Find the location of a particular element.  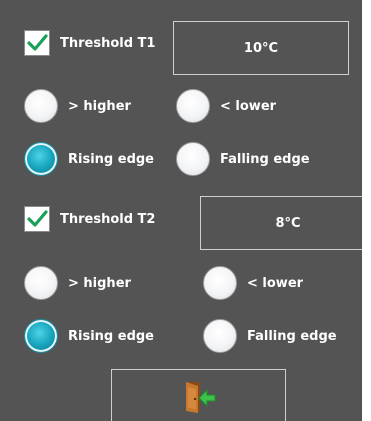

radio-t1-higher: > higher is located at coordinates (77, 106).